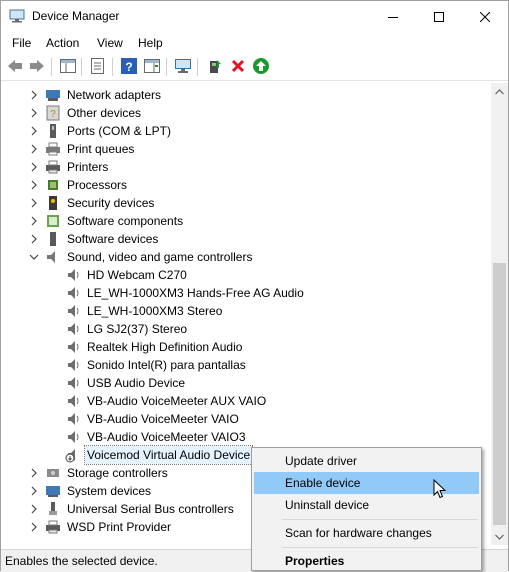  What do you see at coordinates (485, 16) in the screenshot?
I see `close-button` at bounding box center [485, 16].